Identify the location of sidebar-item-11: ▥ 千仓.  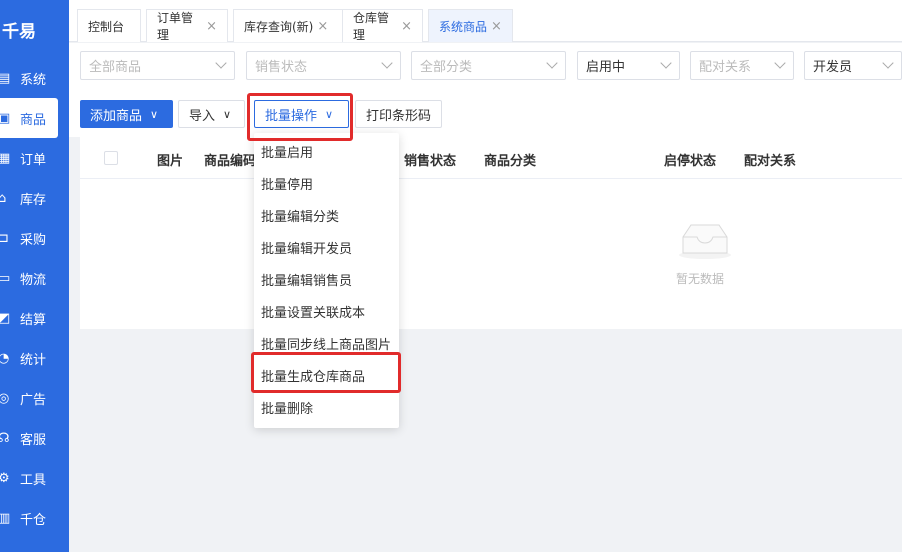
(34, 518).